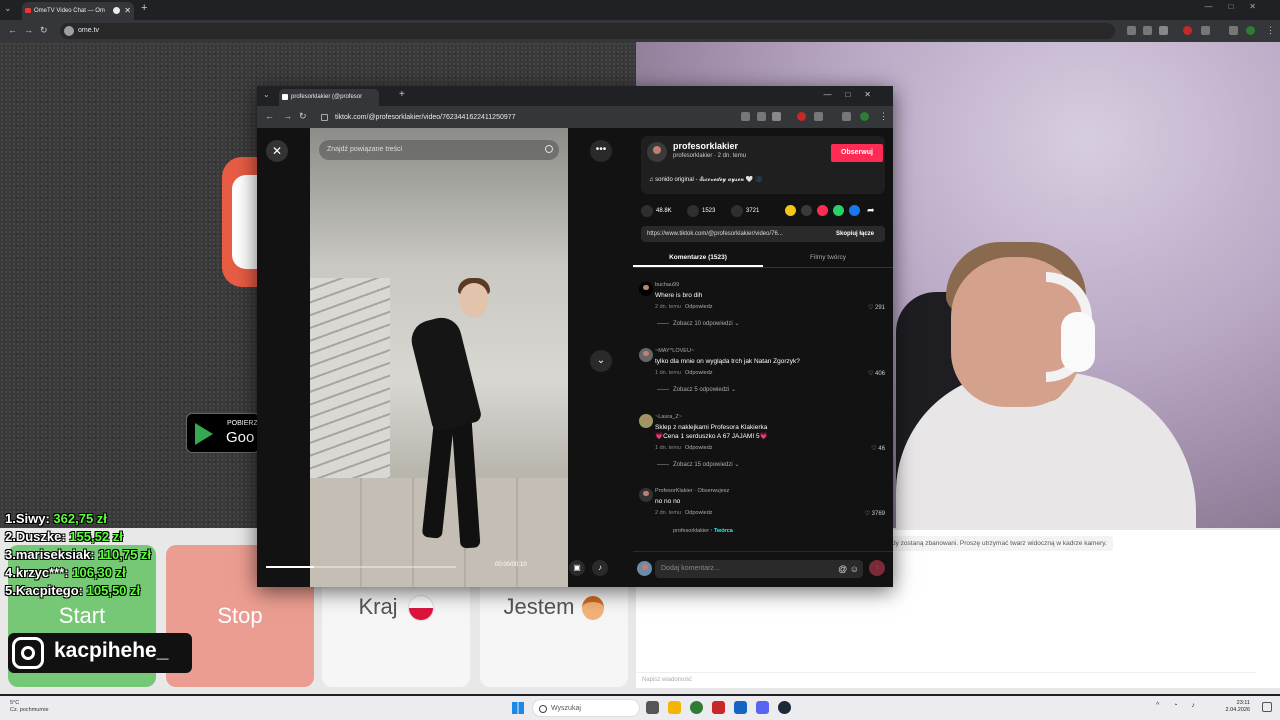  I want to click on audio-playing-icon, so click(116, 10).